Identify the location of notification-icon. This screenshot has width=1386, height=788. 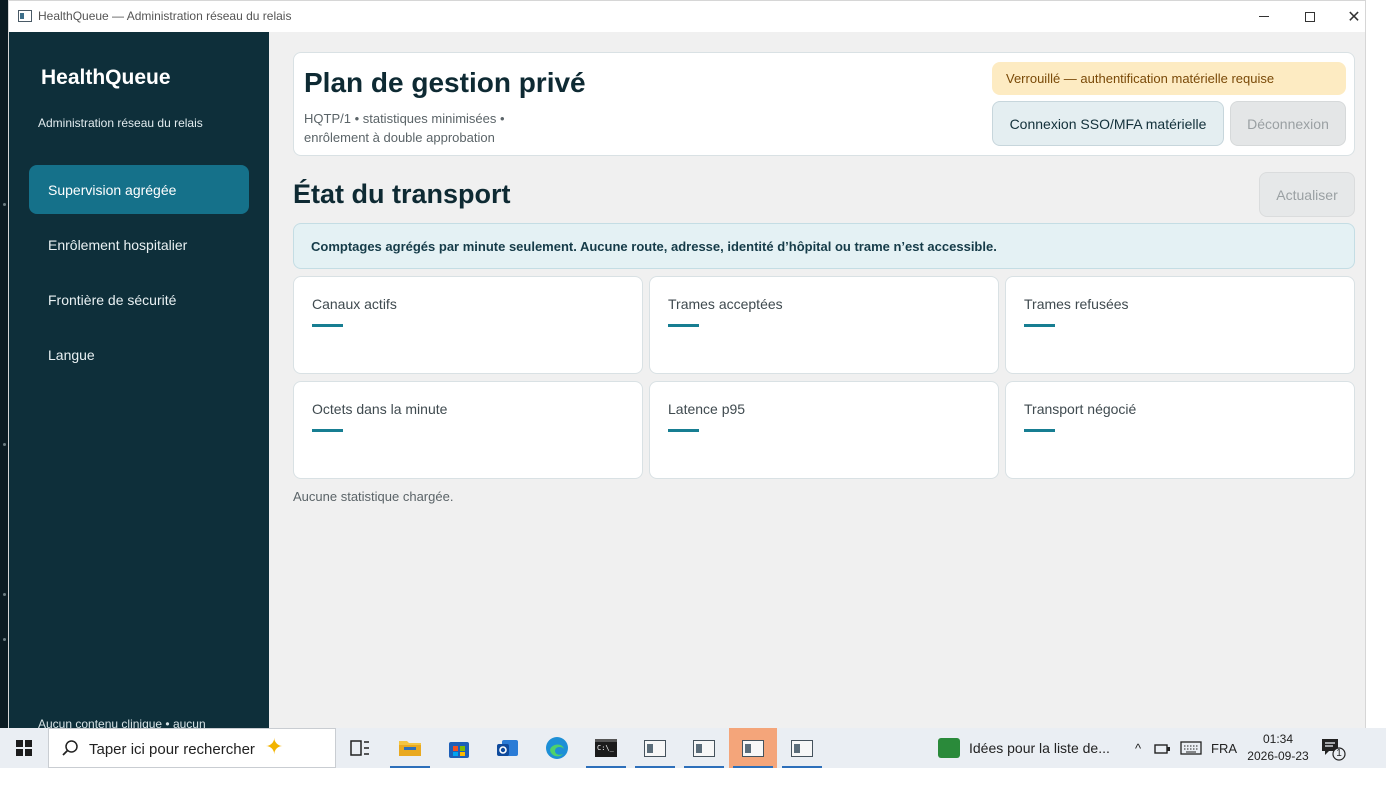
(1334, 750).